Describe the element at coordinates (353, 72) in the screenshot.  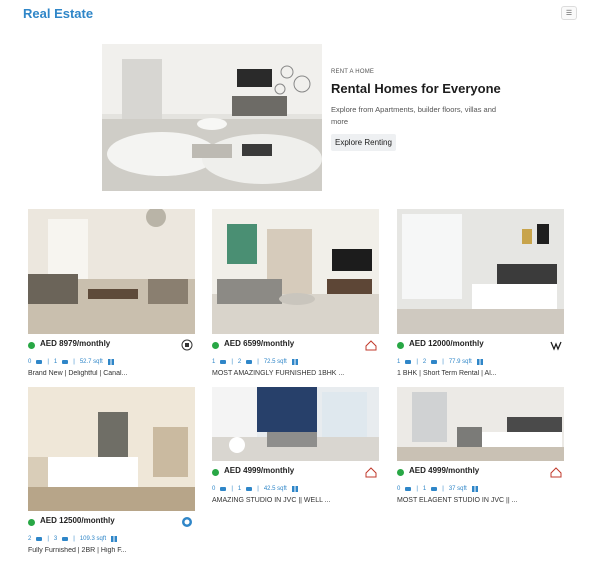
I see `hero-eyebrow: RENT A HOME` at that location.